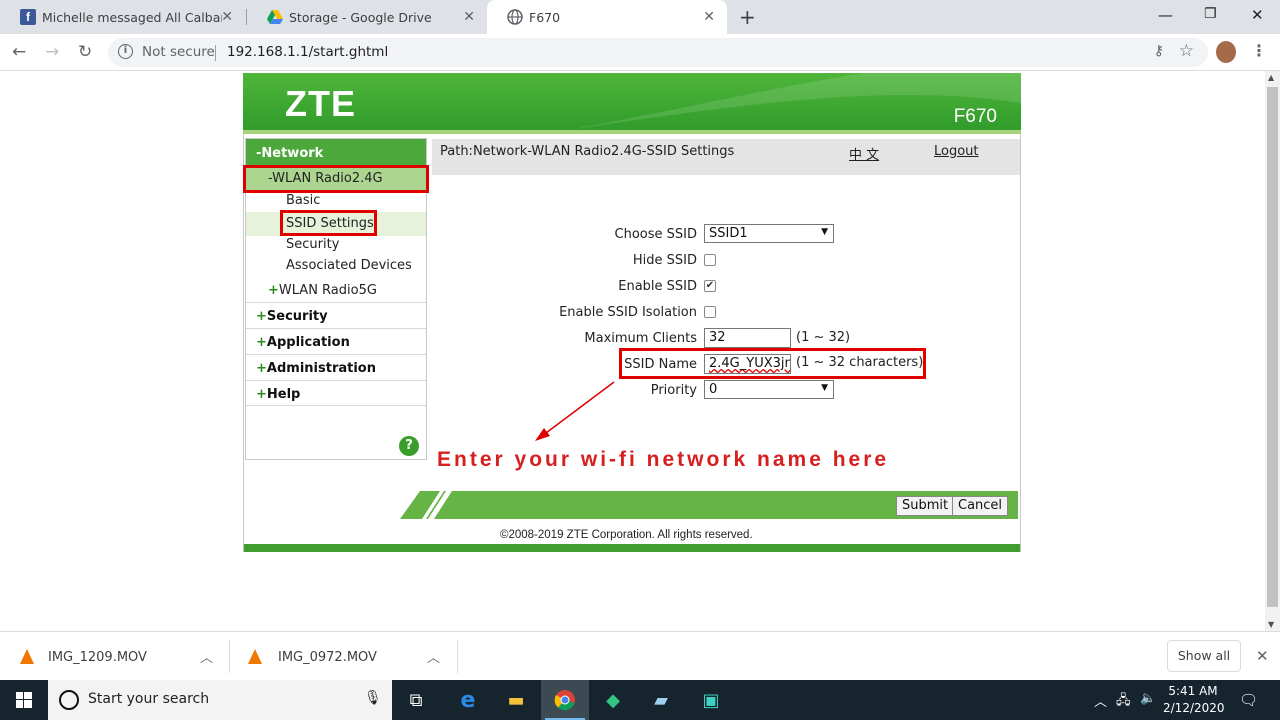 The image size is (1280, 720). What do you see at coordinates (1165, 15) in the screenshot?
I see `minimize-icon: —` at bounding box center [1165, 15].